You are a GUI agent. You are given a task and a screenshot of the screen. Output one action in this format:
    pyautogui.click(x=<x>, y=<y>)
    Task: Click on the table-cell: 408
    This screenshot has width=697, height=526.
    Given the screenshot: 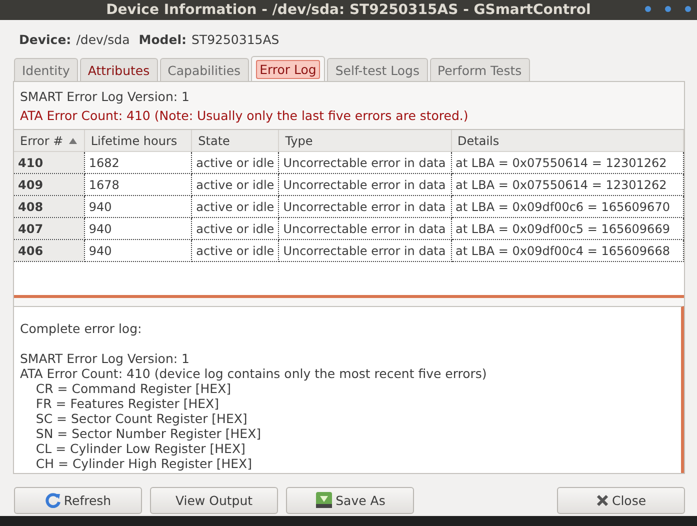 What is the action you would take?
    pyautogui.click(x=49, y=207)
    